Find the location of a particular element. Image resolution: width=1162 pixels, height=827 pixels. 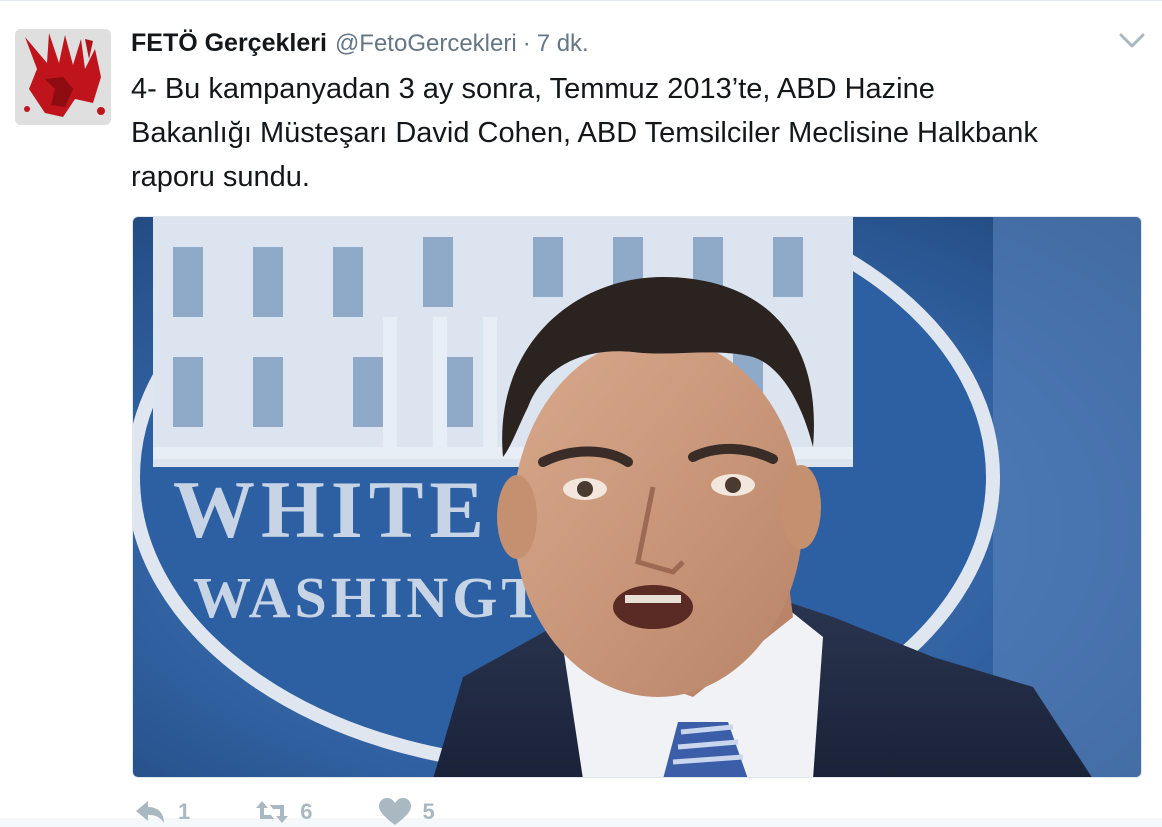

tweet-text-line: raporu sundu. is located at coordinates (220, 177).